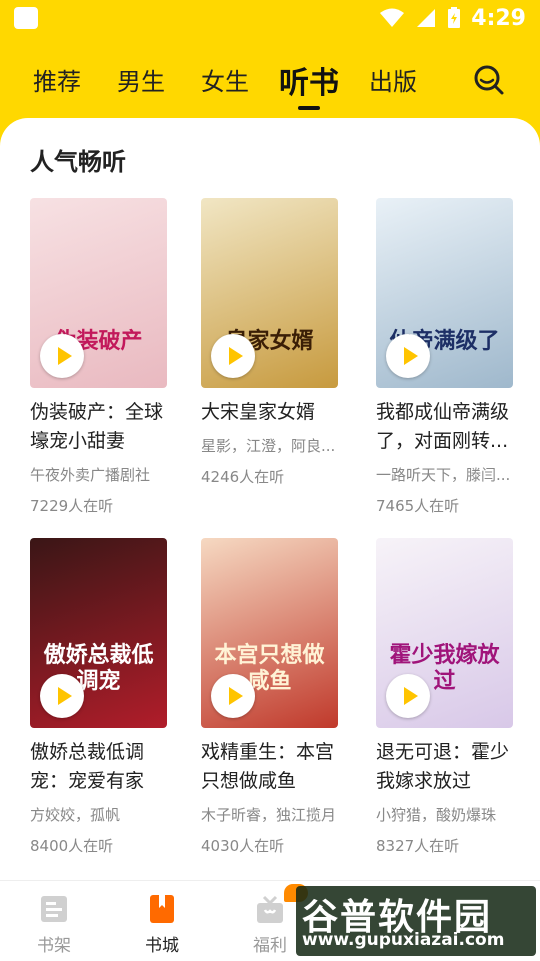 This screenshot has width=540, height=961. I want to click on book-author: 小狩猎，酸奶爆珠, so click(436, 815).